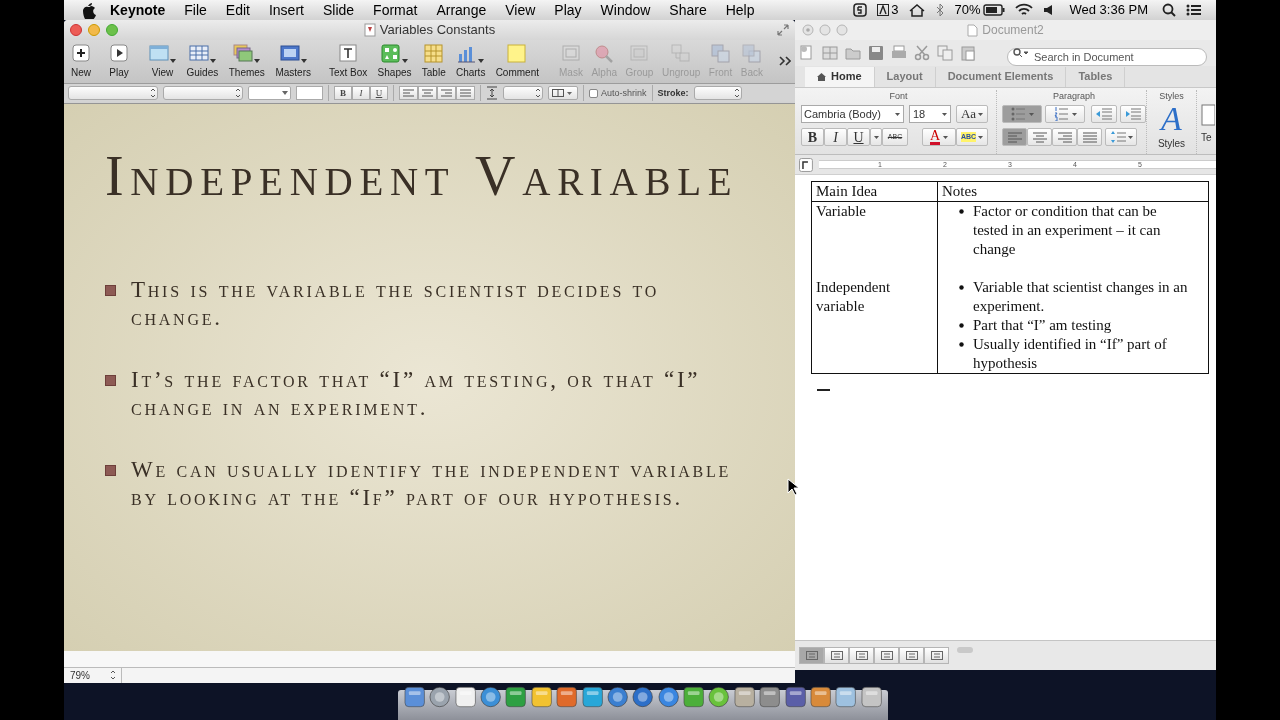 The image size is (1280, 720). What do you see at coordinates (119, 61) in the screenshot?
I see `toolbar-button: Play` at bounding box center [119, 61].